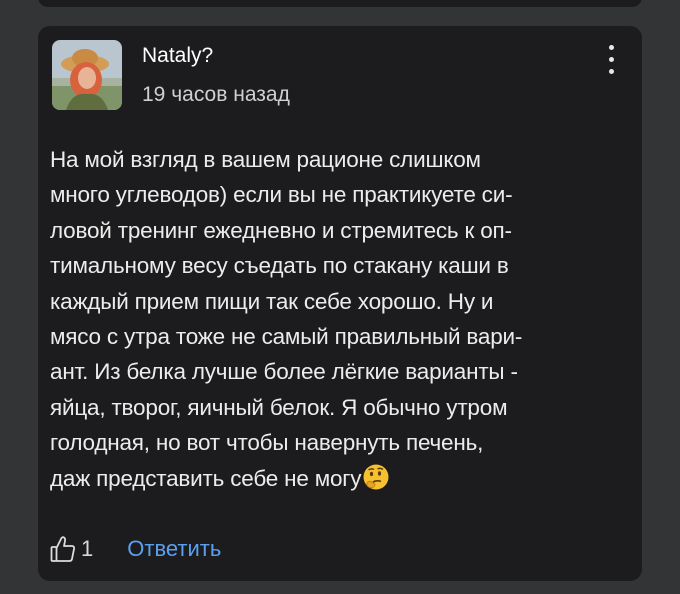  I want to click on author-name: Nataly?, so click(177, 56).